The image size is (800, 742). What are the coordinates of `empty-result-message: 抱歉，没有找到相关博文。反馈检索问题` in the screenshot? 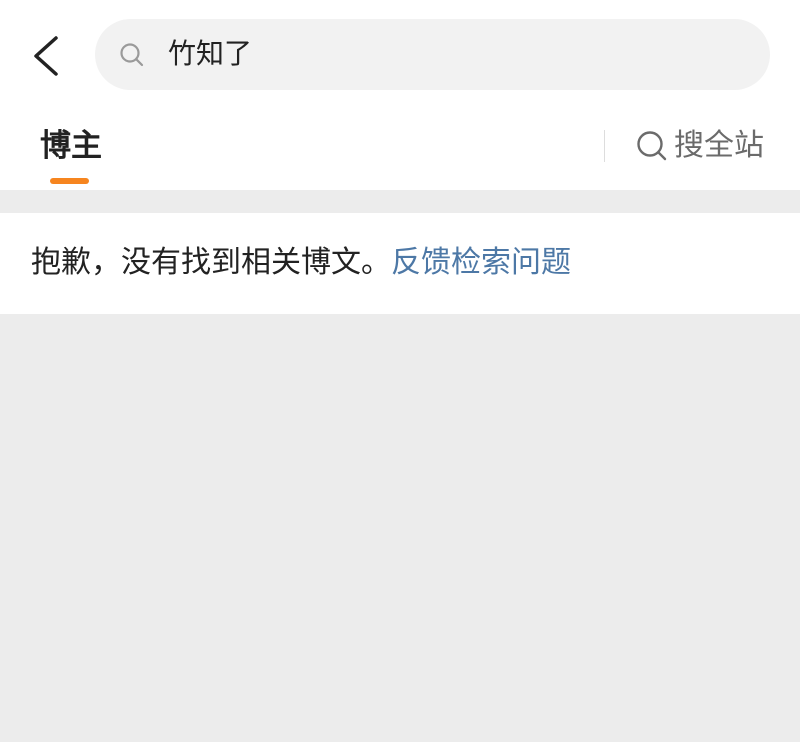 It's located at (301, 263).